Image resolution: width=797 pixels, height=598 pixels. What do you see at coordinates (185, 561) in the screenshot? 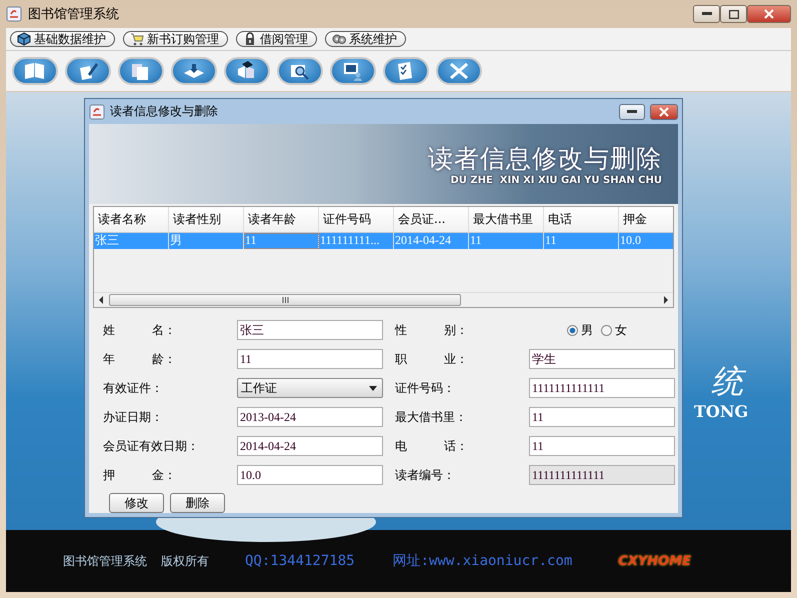
I see `footer-copyright: 版权所有` at bounding box center [185, 561].